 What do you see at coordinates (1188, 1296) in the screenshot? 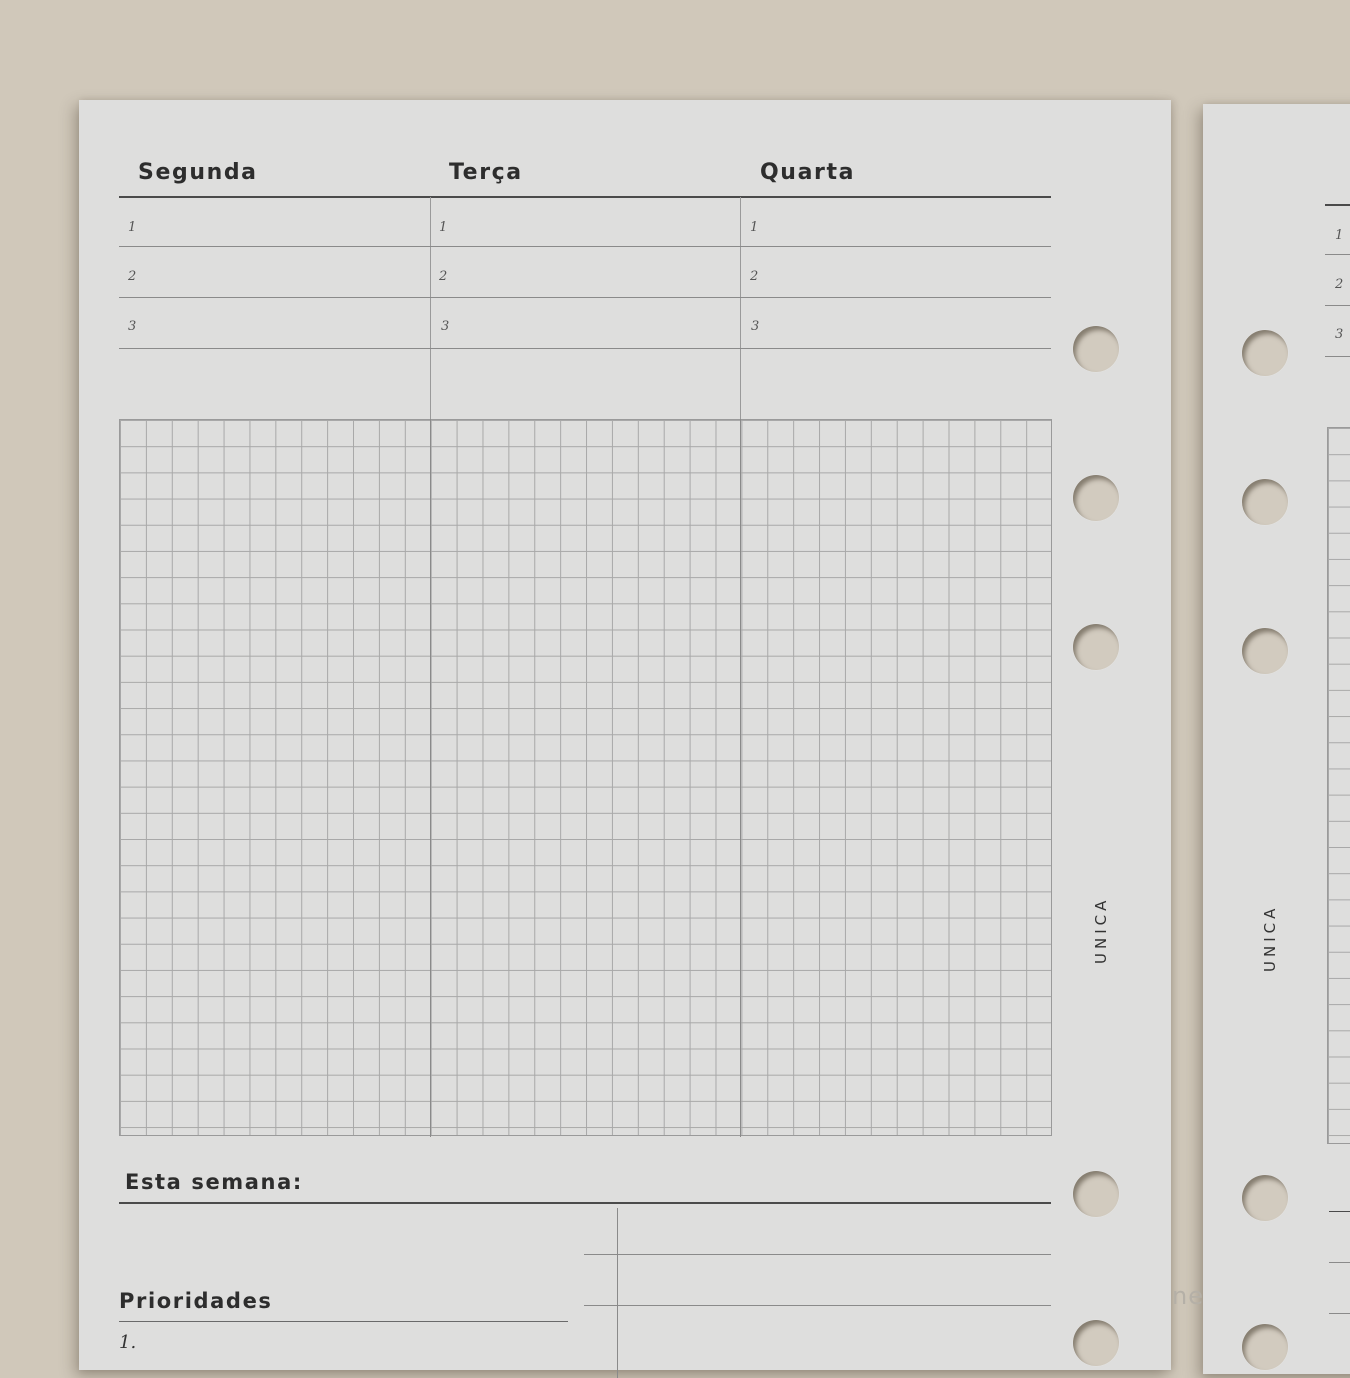
I see `watermark-text: ne` at bounding box center [1188, 1296].